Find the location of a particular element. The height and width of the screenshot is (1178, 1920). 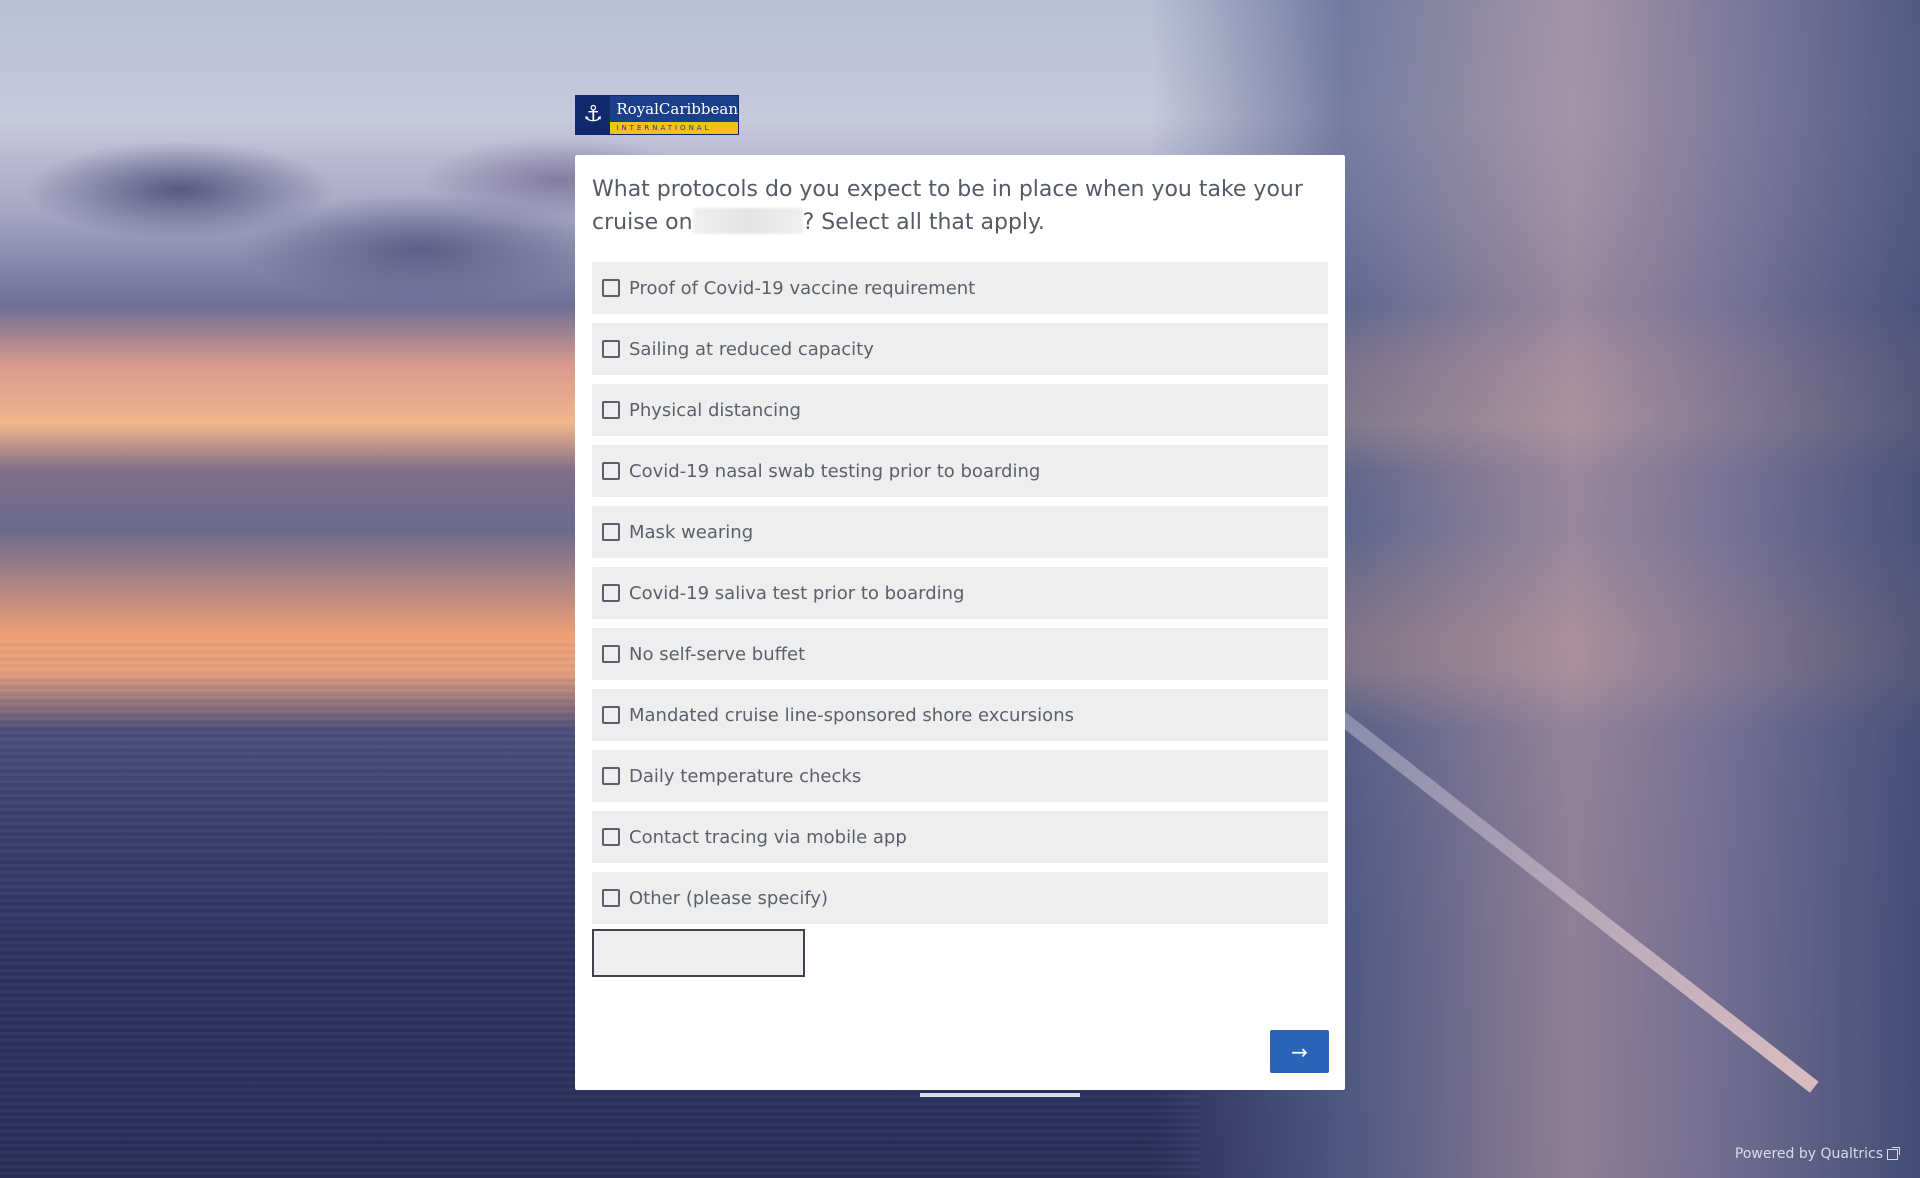

royal-caribbean-logo: ⚓ RoyalCaribbean INTERNATIONAL is located at coordinates (657, 115).